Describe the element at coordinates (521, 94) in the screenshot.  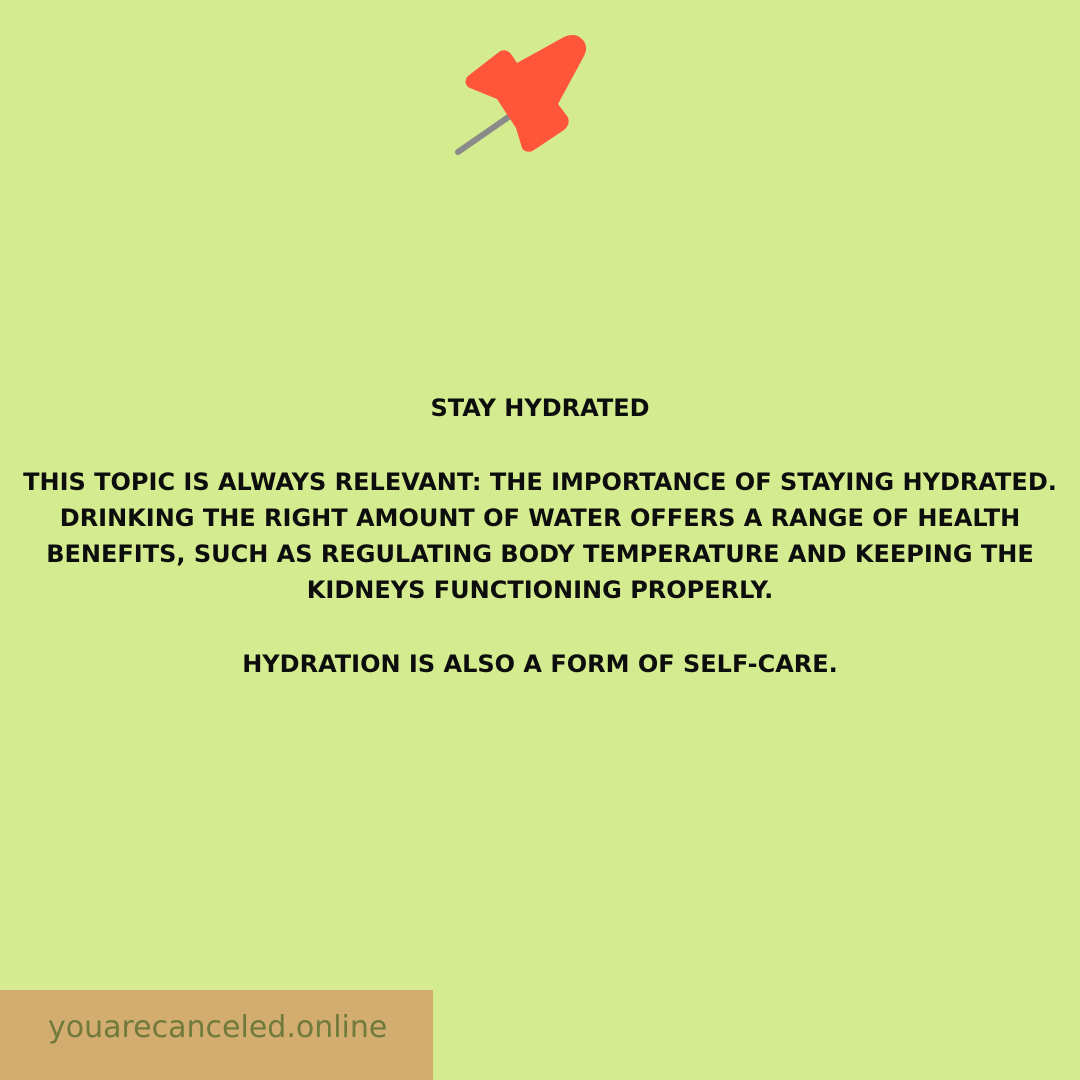
I see `pushpin-icon` at that location.